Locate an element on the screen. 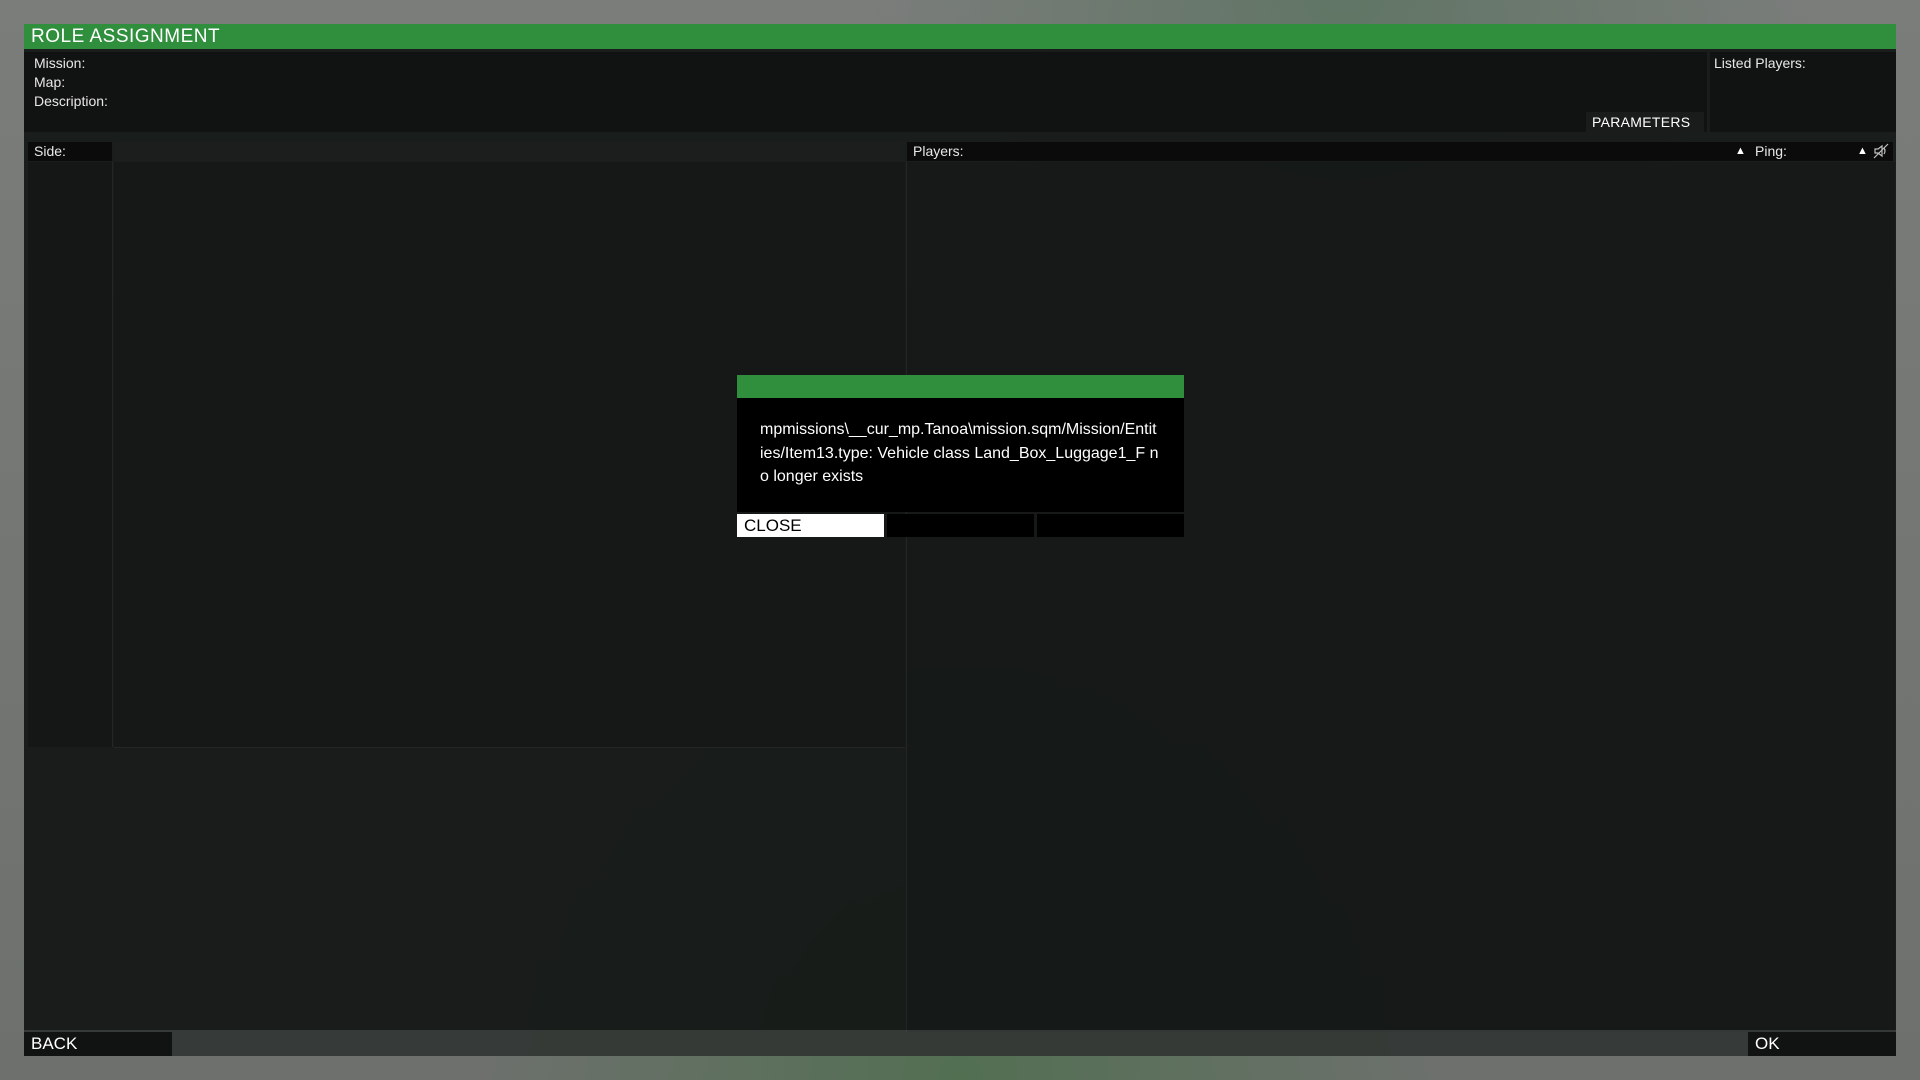  speaker-muted-icon is located at coordinates (1881, 153).